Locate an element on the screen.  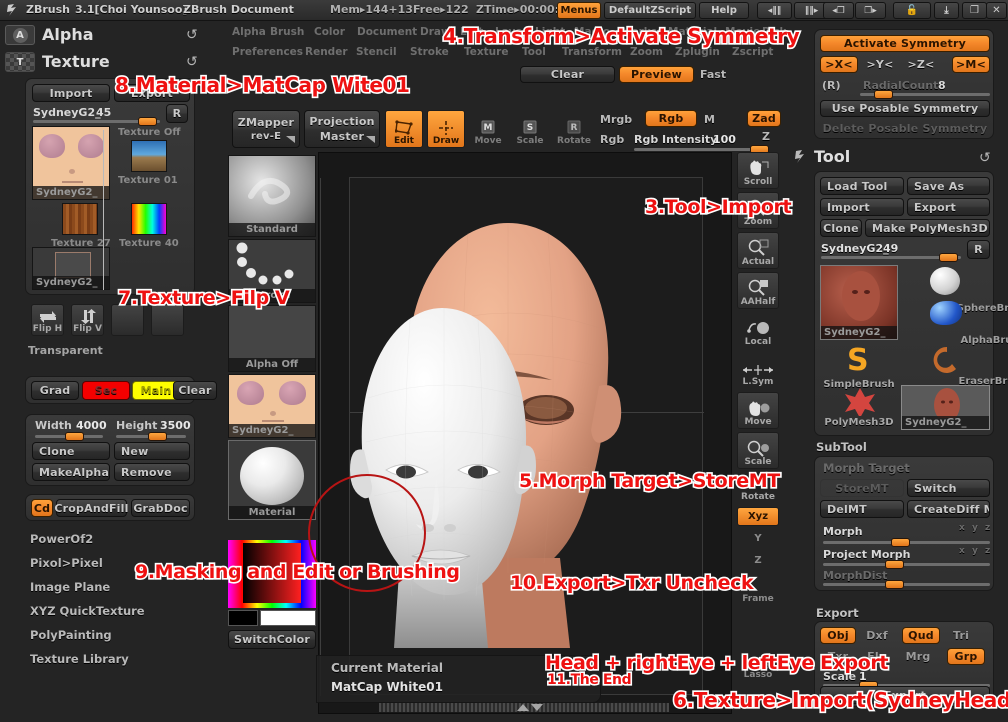
texture-reset-button: R is located at coordinates (177, 113).